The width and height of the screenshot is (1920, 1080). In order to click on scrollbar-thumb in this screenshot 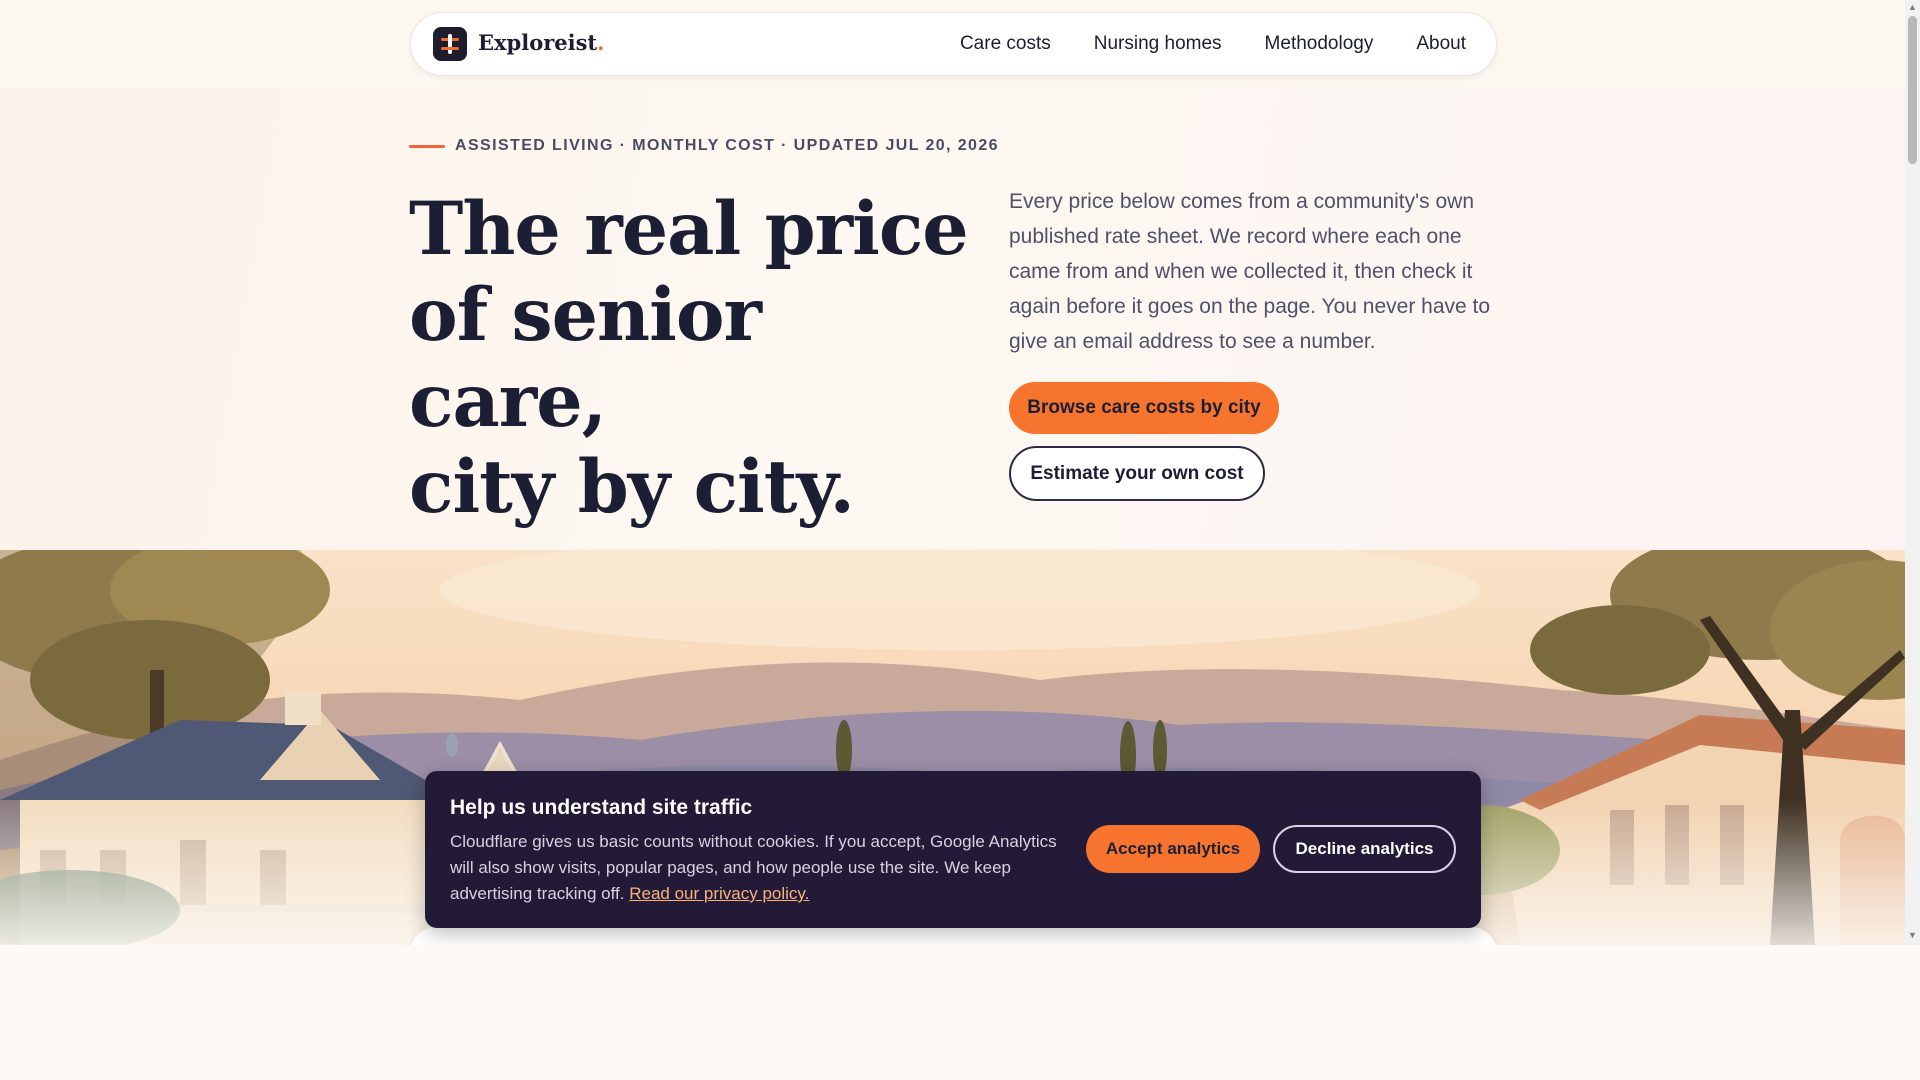, I will do `click(1912, 90)`.